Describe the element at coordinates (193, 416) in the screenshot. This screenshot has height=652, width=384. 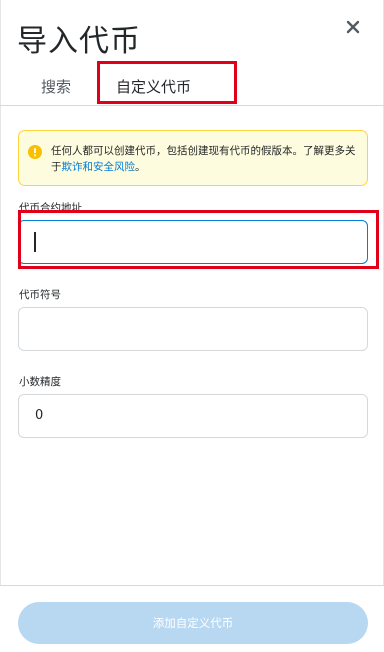
I see `token-decimals-input: 0` at that location.